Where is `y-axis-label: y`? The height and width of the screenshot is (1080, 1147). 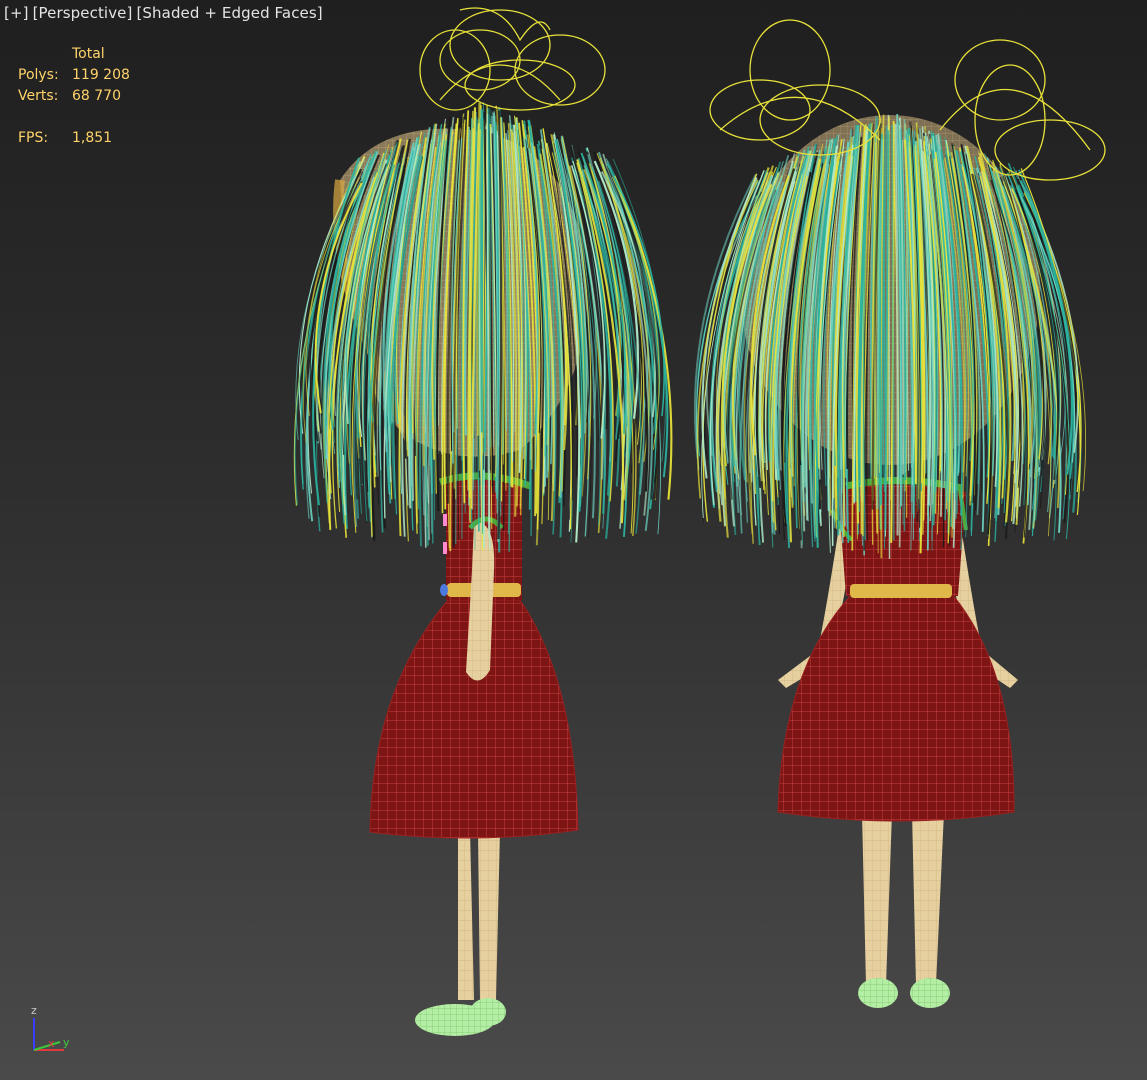 y-axis-label: y is located at coordinates (66, 1042).